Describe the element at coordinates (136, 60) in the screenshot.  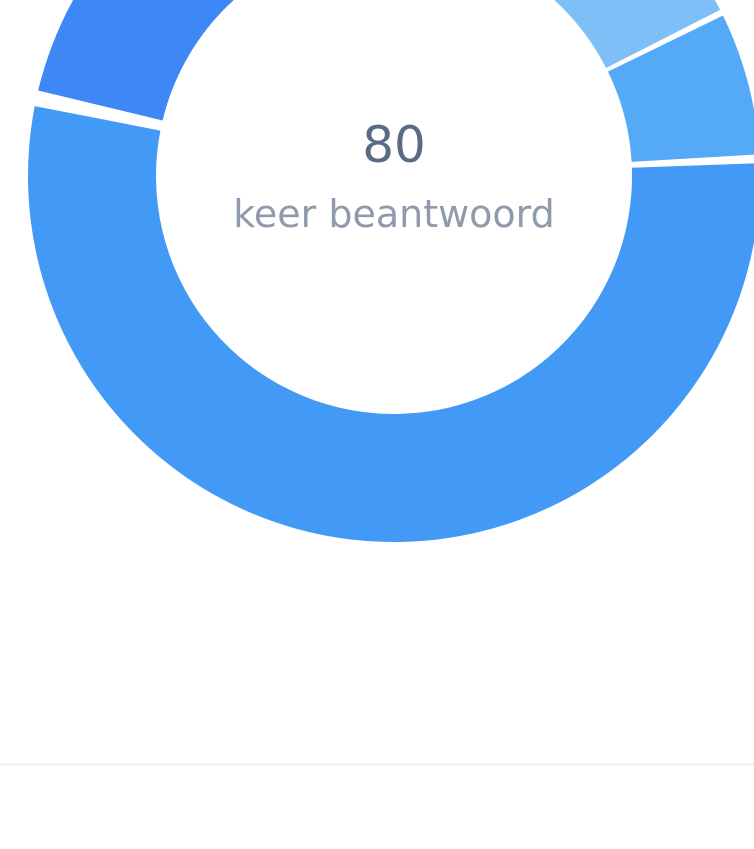
I see `donut-slice-dark` at that location.